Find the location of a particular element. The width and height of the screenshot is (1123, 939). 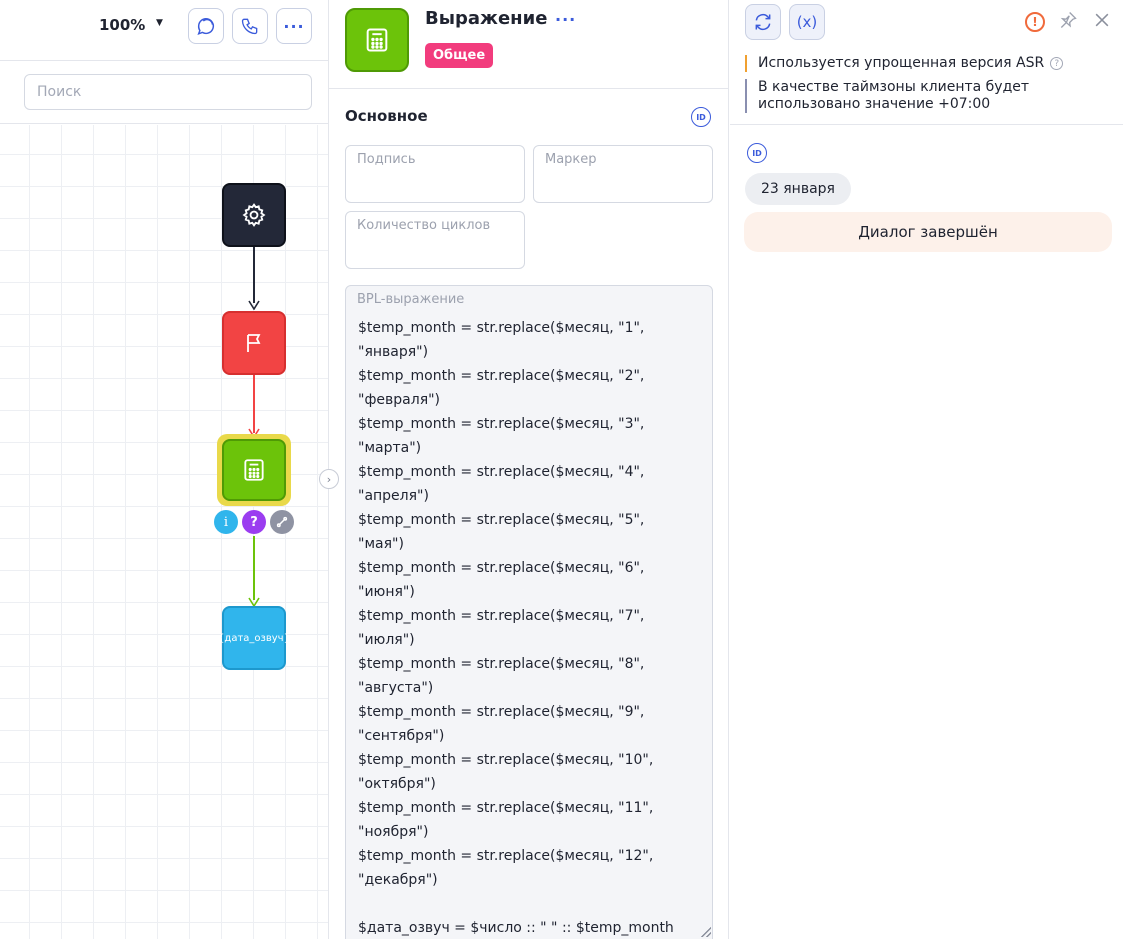

dialog-status-banner: Диалог завершён is located at coordinates (928, 232).